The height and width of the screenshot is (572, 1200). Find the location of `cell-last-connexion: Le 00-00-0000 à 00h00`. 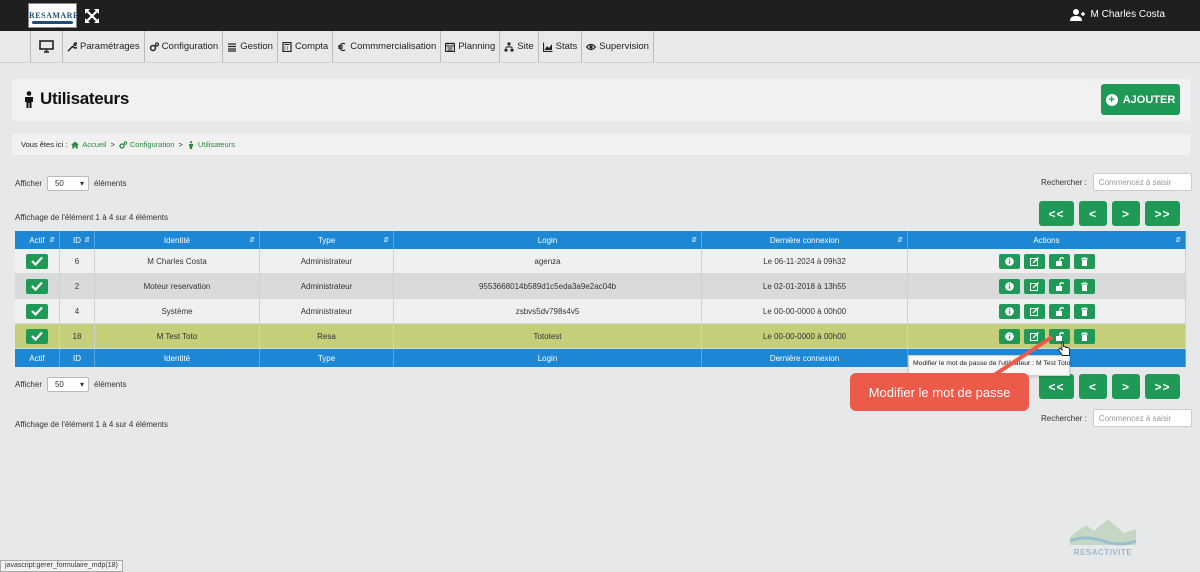

cell-last-connexion: Le 00-00-0000 à 00h00 is located at coordinates (805, 336).